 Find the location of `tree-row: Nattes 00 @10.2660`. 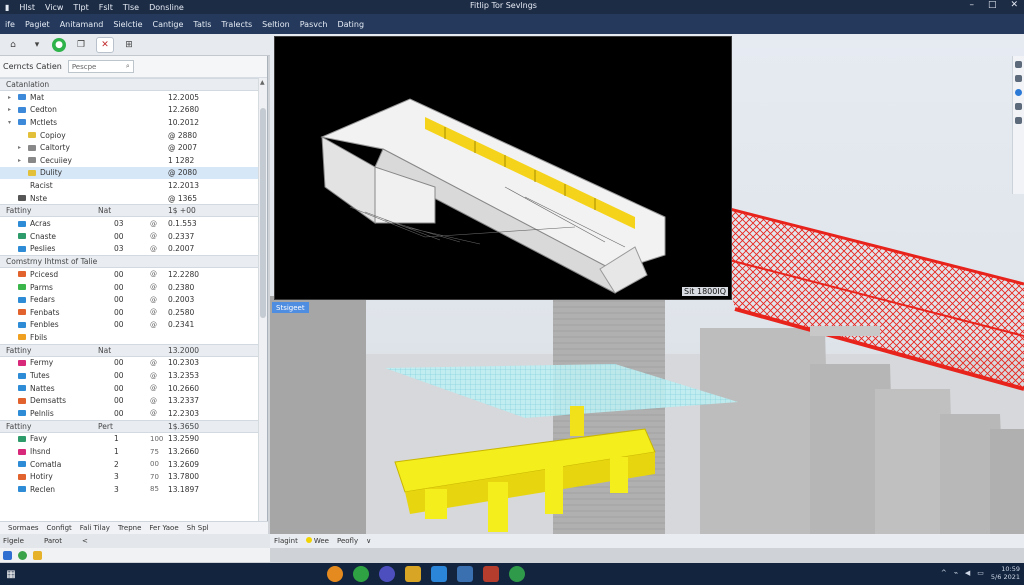

tree-row: Nattes 00 @10.2660 is located at coordinates (129, 388).